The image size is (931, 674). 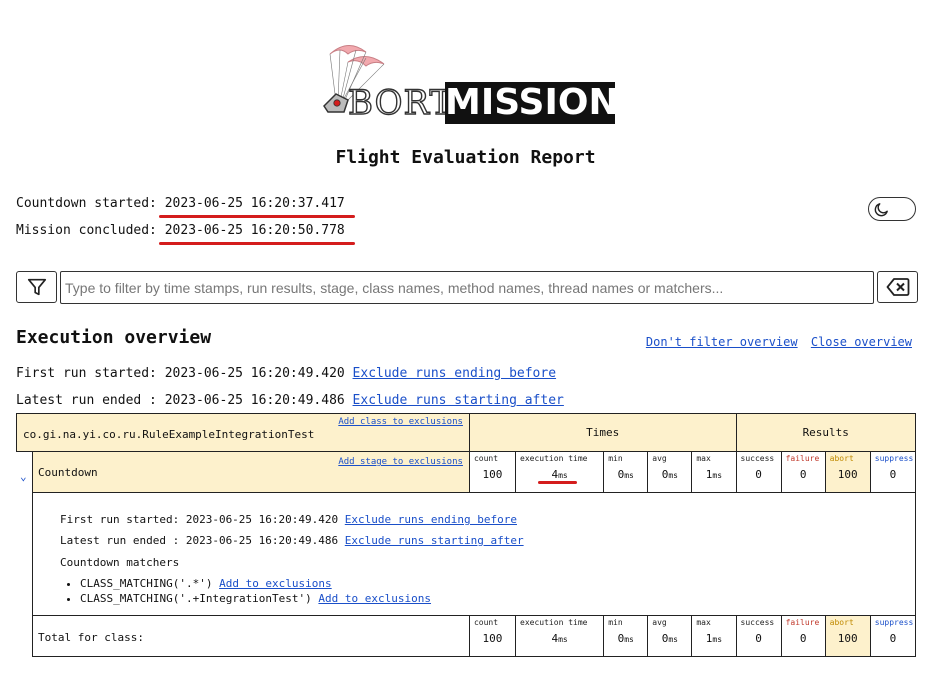 What do you see at coordinates (629, 475) in the screenshot?
I see `min-unit: ms` at bounding box center [629, 475].